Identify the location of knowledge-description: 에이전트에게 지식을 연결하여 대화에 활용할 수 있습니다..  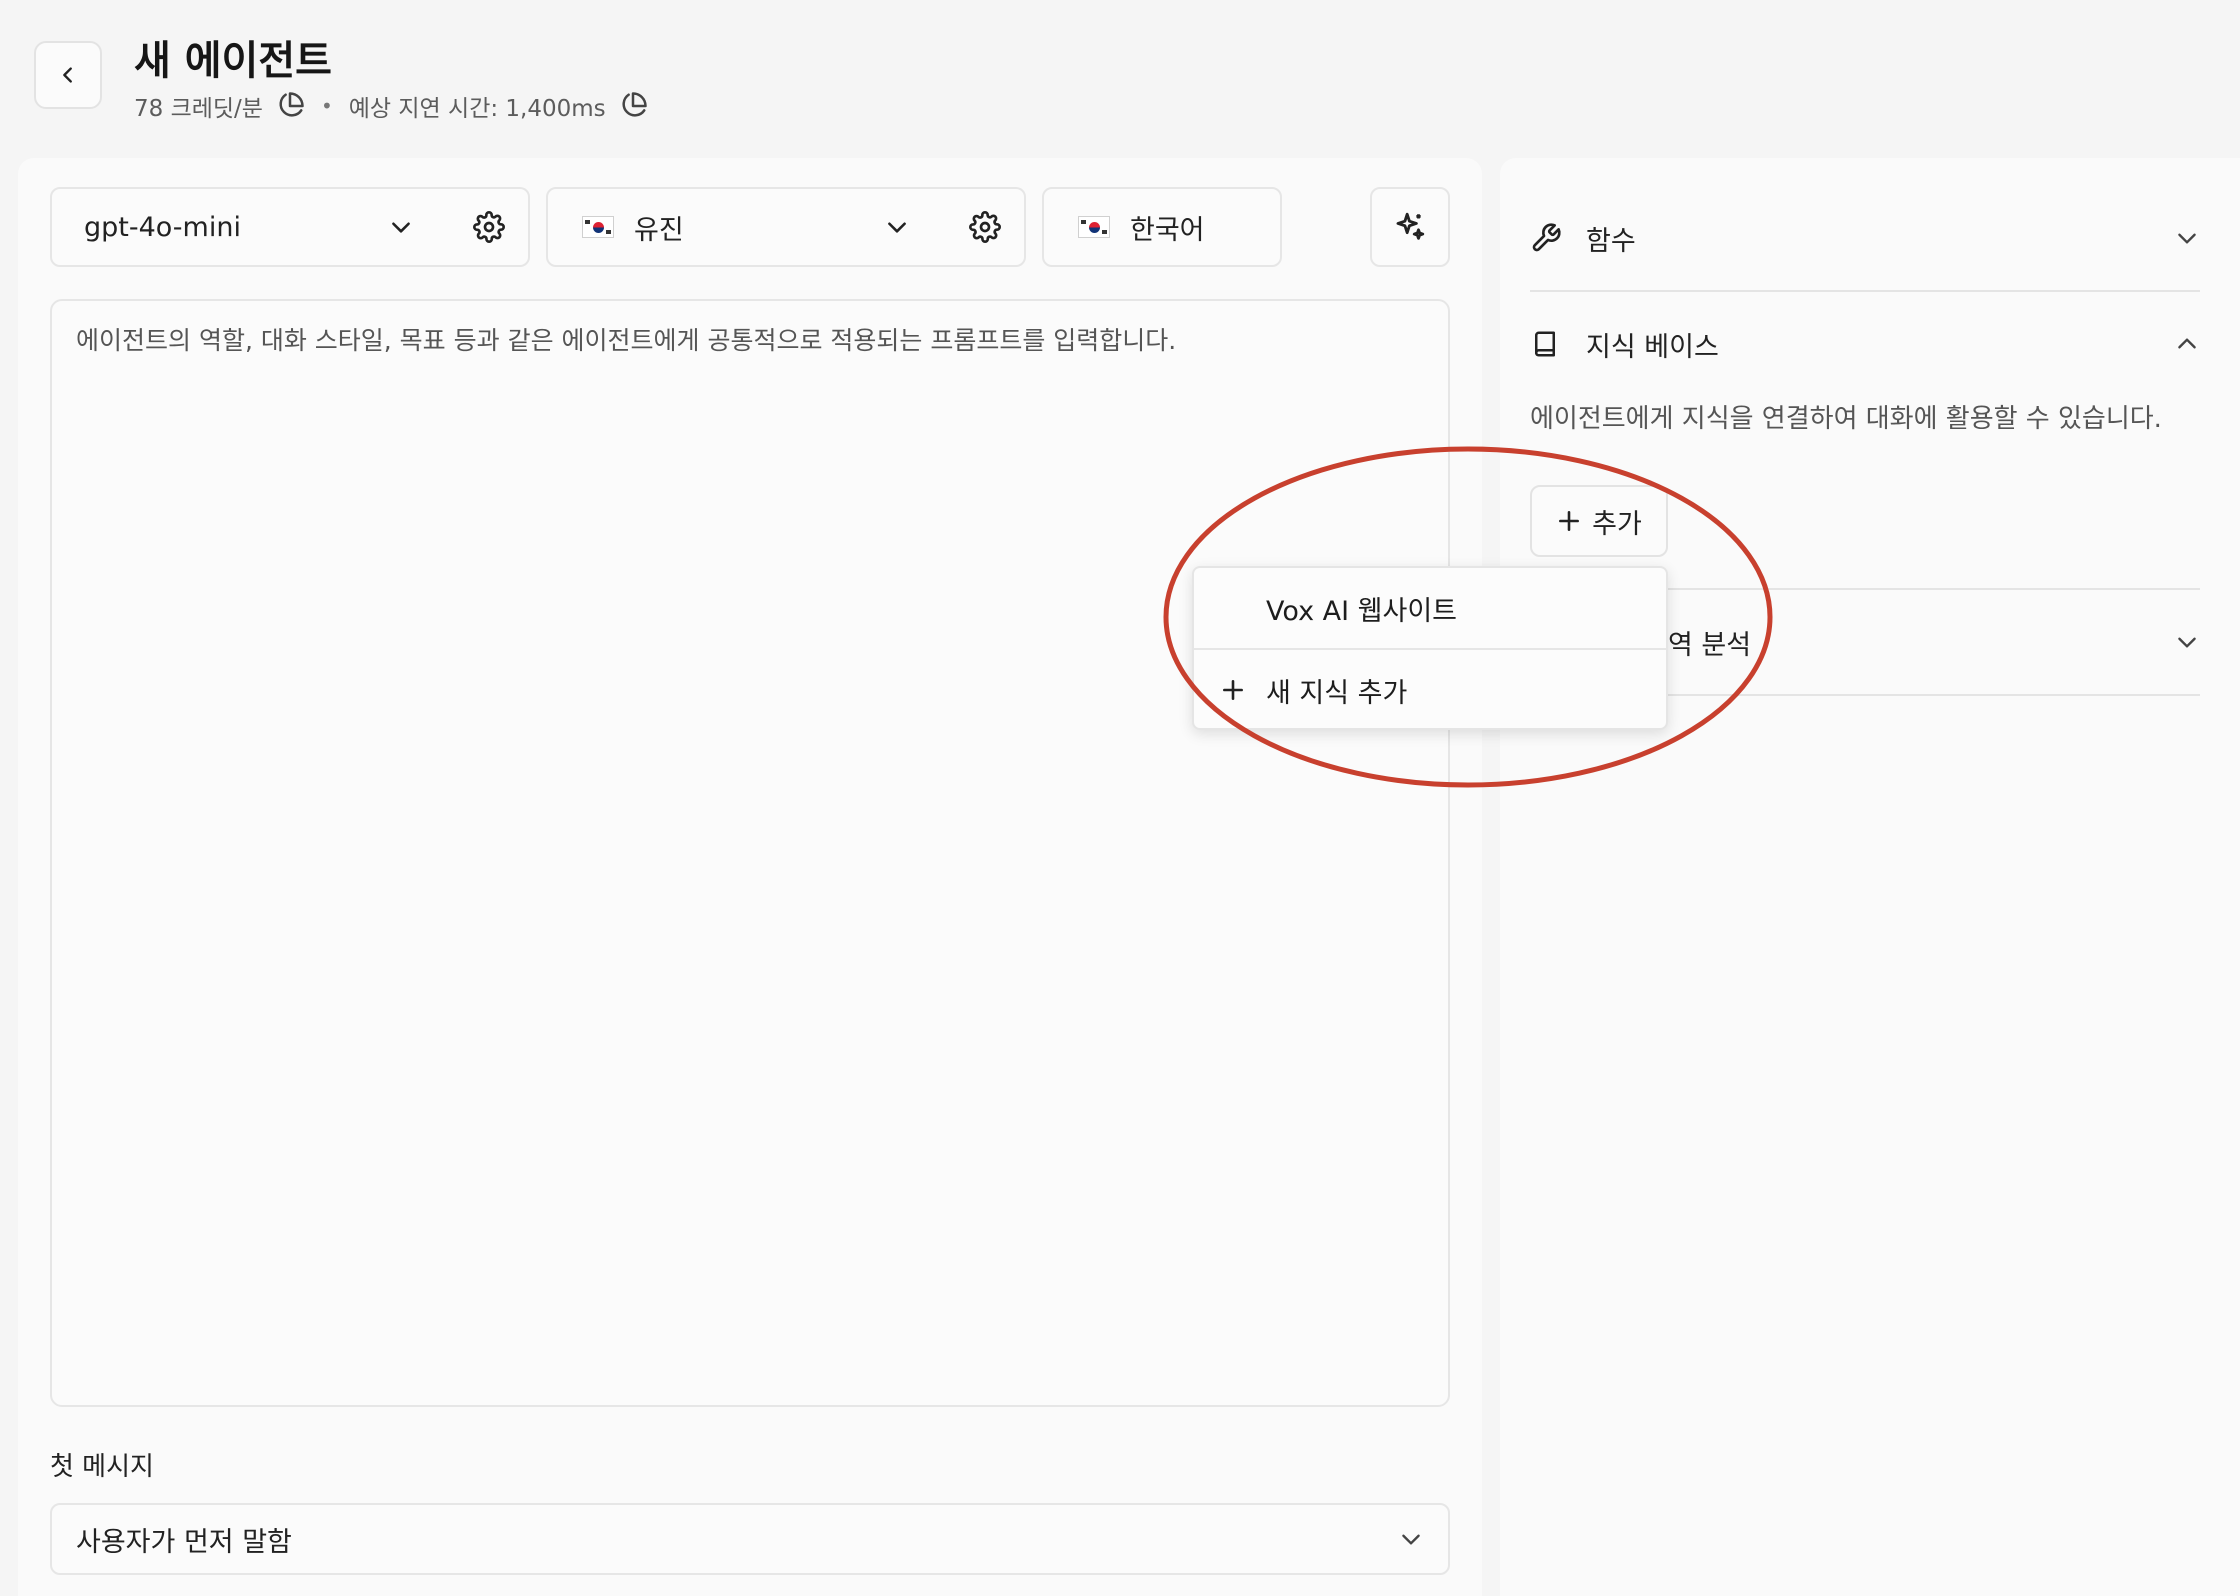
(1846, 419).